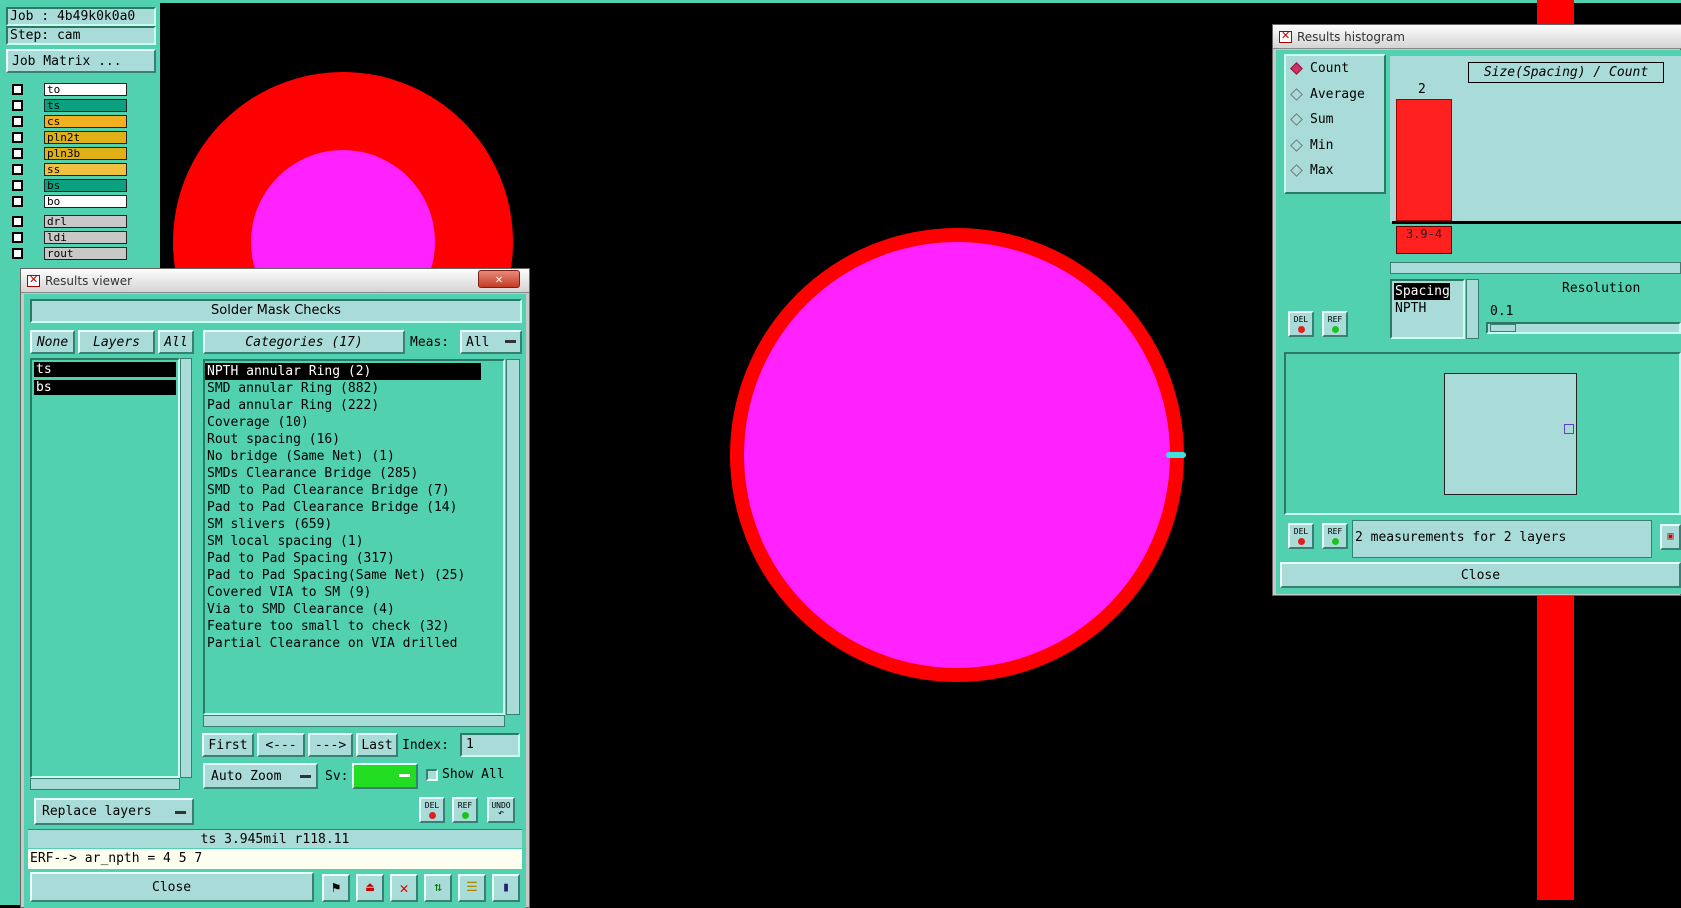 Image resolution: width=1681 pixels, height=908 pixels. Describe the element at coordinates (506, 888) in the screenshot. I see `histogram-icon: ▮` at that location.